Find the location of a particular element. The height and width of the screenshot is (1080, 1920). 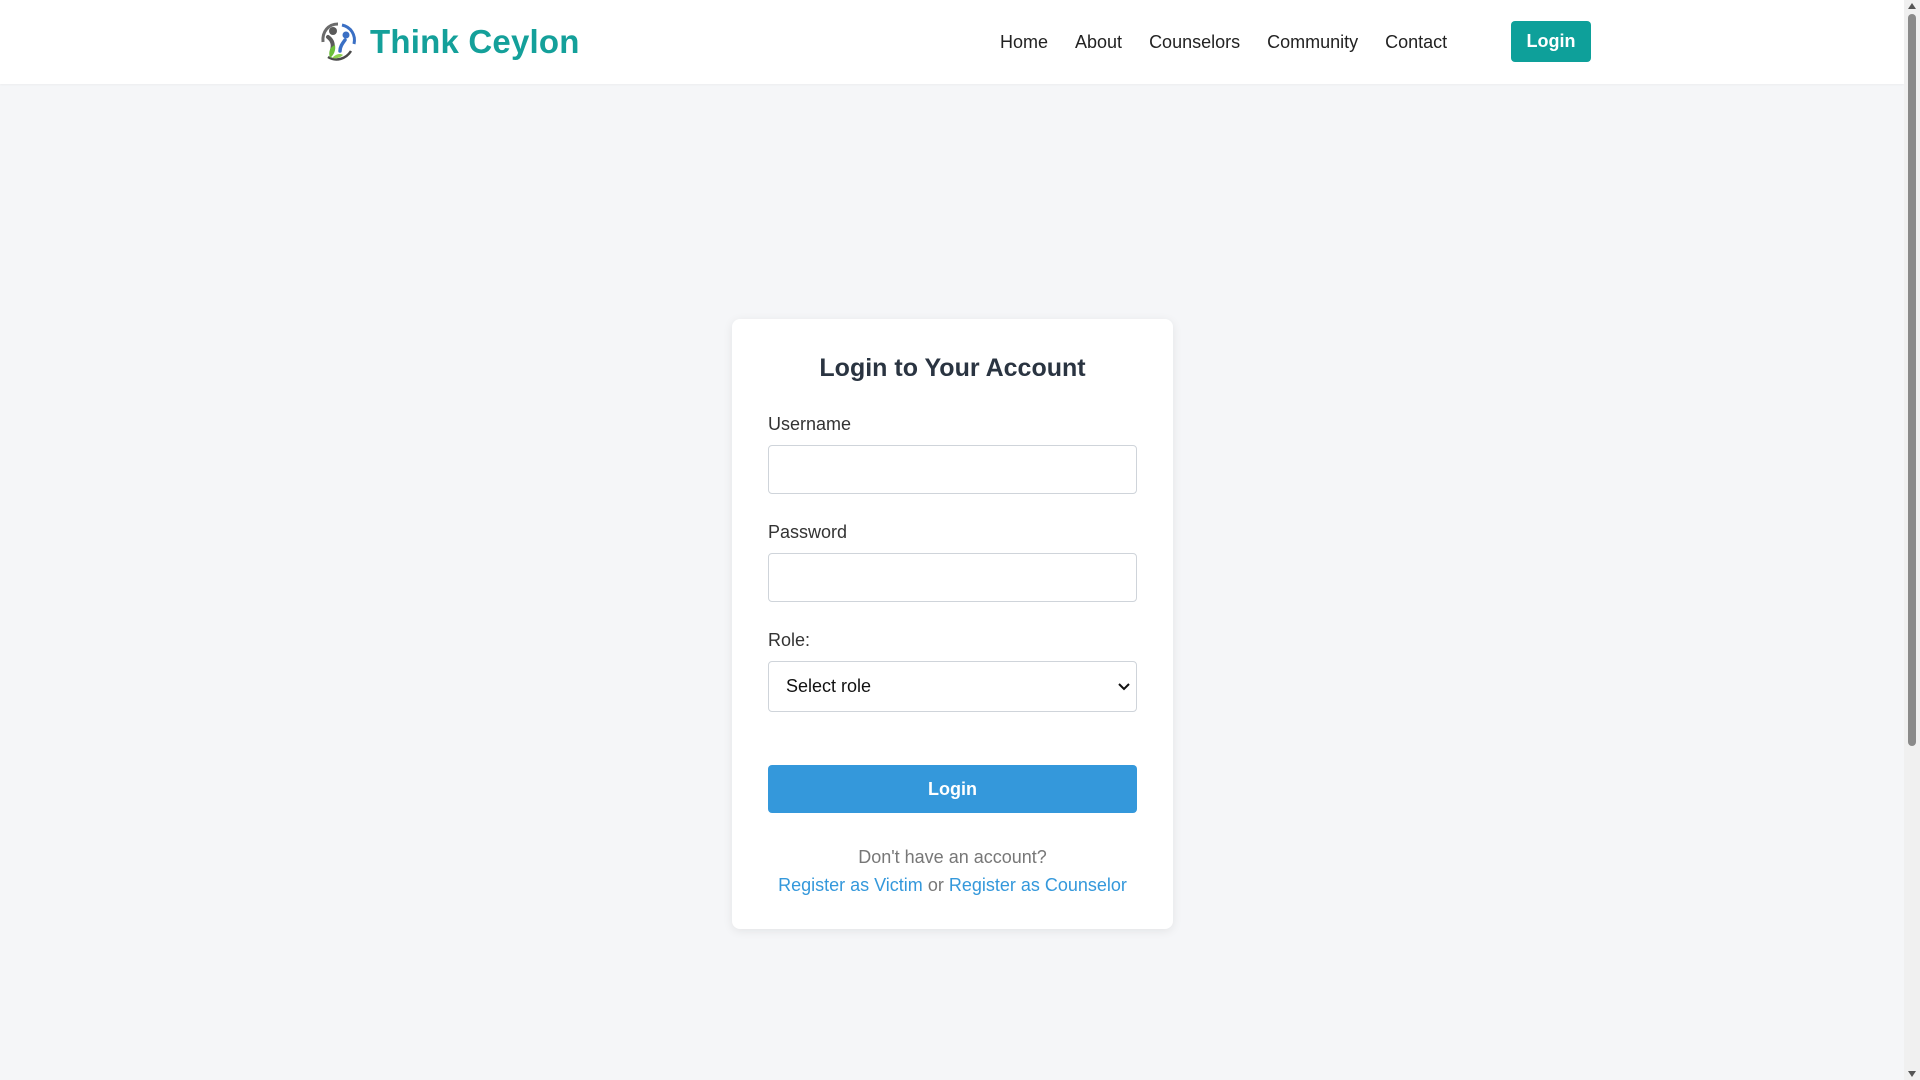

role-select: Select role is located at coordinates (952, 686).